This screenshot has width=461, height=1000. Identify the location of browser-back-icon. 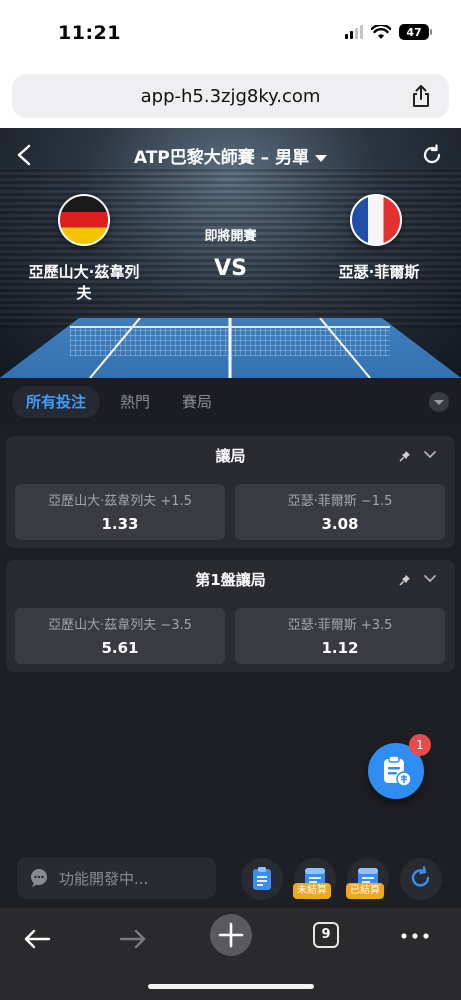
(37, 939).